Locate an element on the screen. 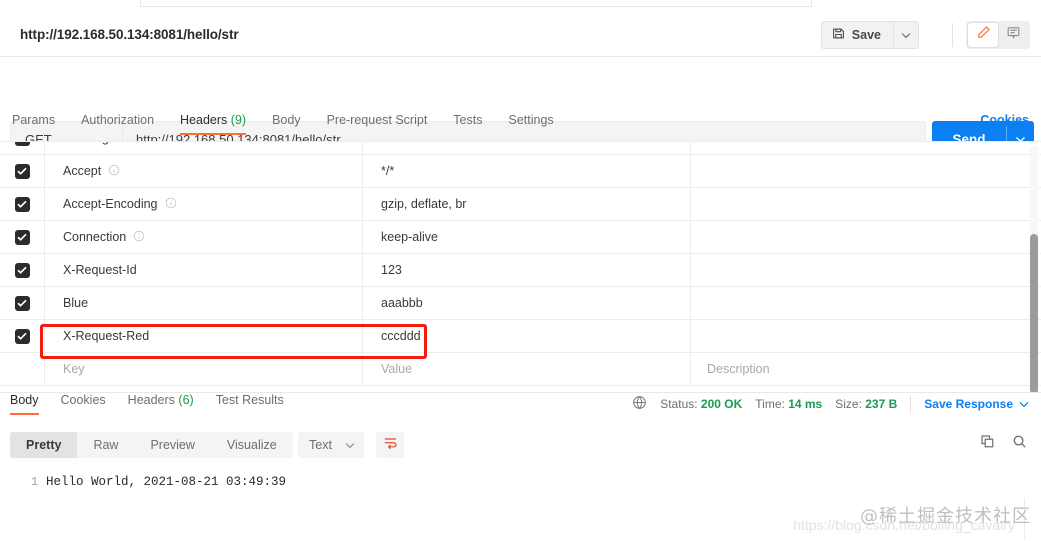 This screenshot has width=1041, height=541. tab-tests: Tests is located at coordinates (467, 124).